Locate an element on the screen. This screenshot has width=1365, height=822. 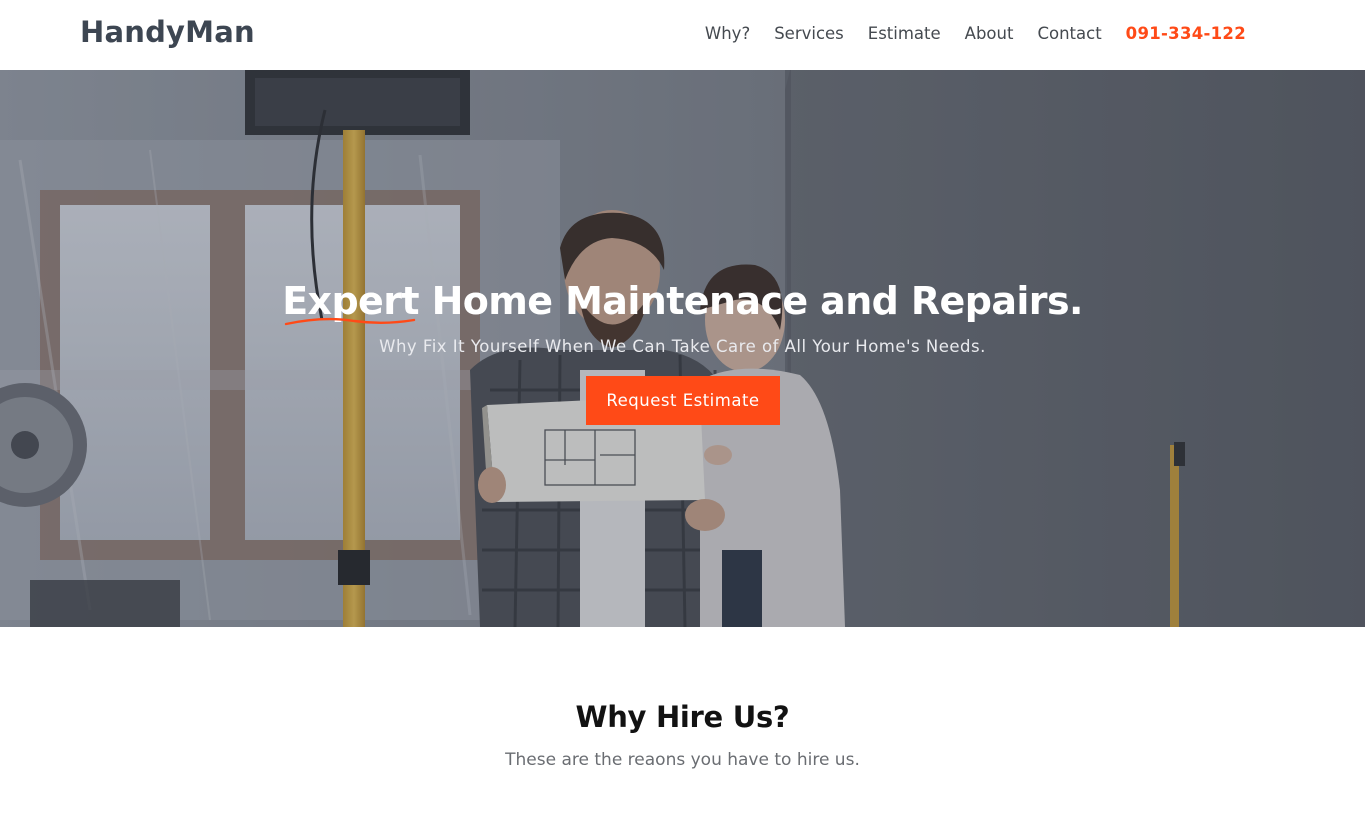
hero-title-rest: Home Maintenace and Repairs. is located at coordinates (751, 301).